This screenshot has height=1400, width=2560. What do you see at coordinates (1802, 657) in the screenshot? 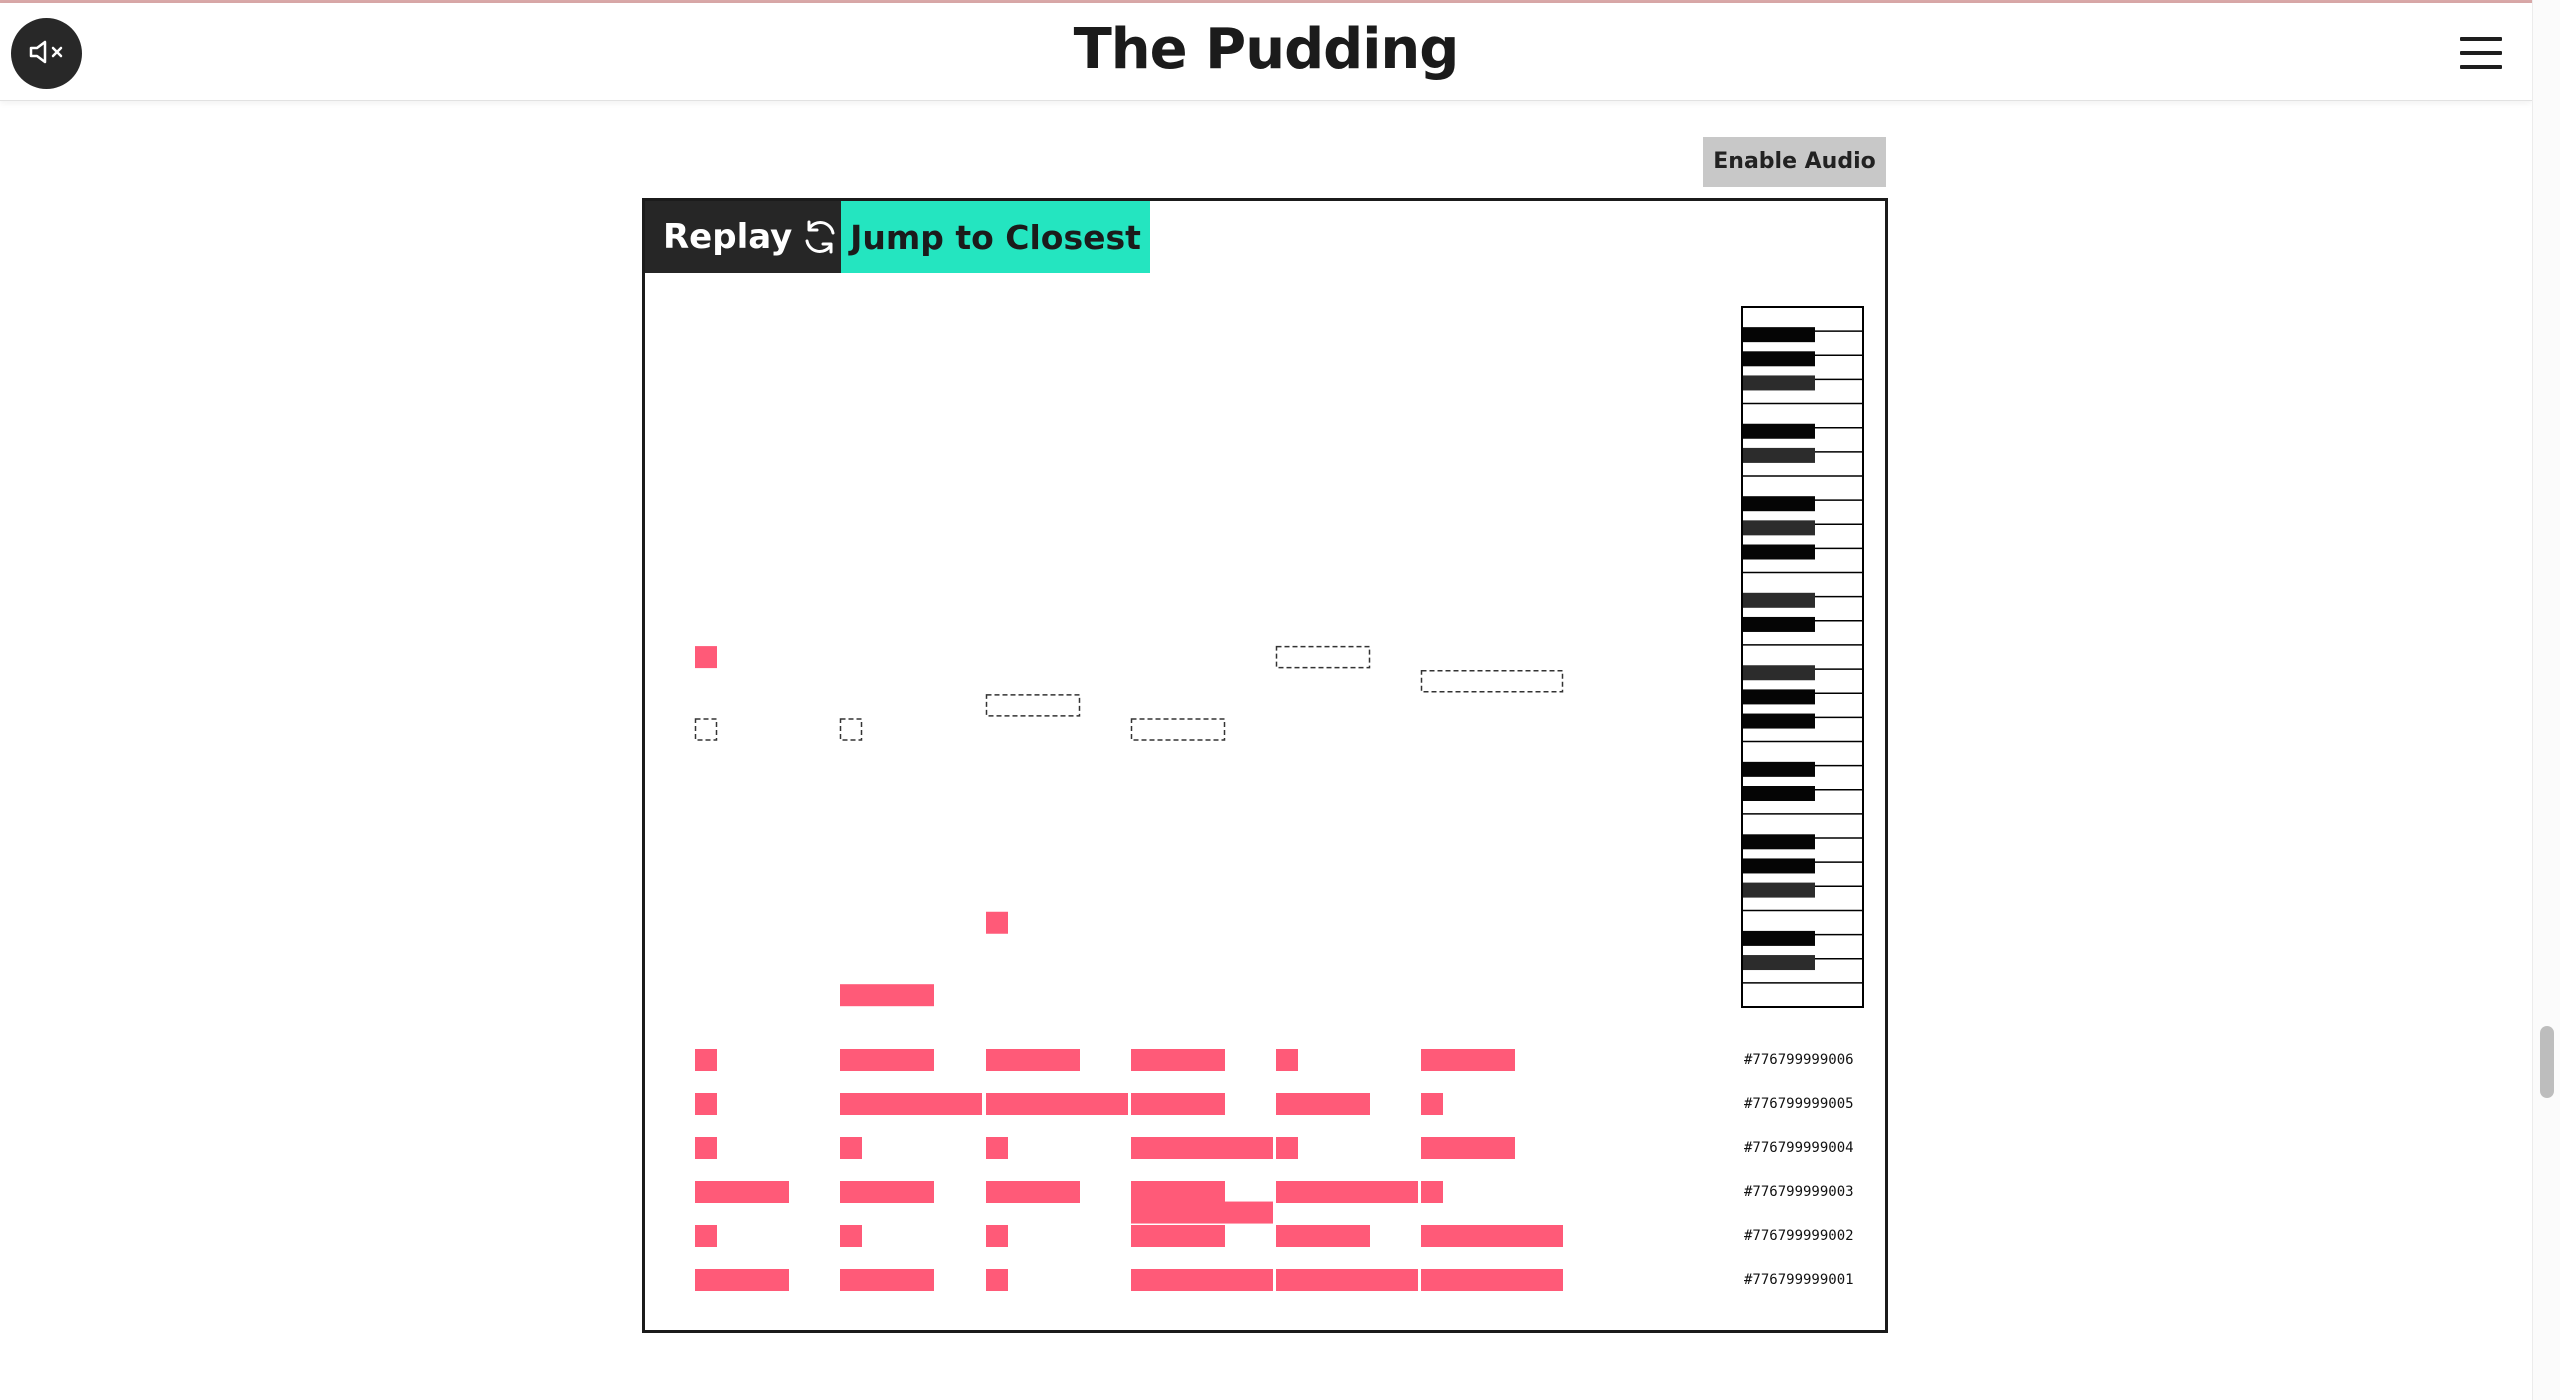
I see `piano-keyboard` at bounding box center [1802, 657].